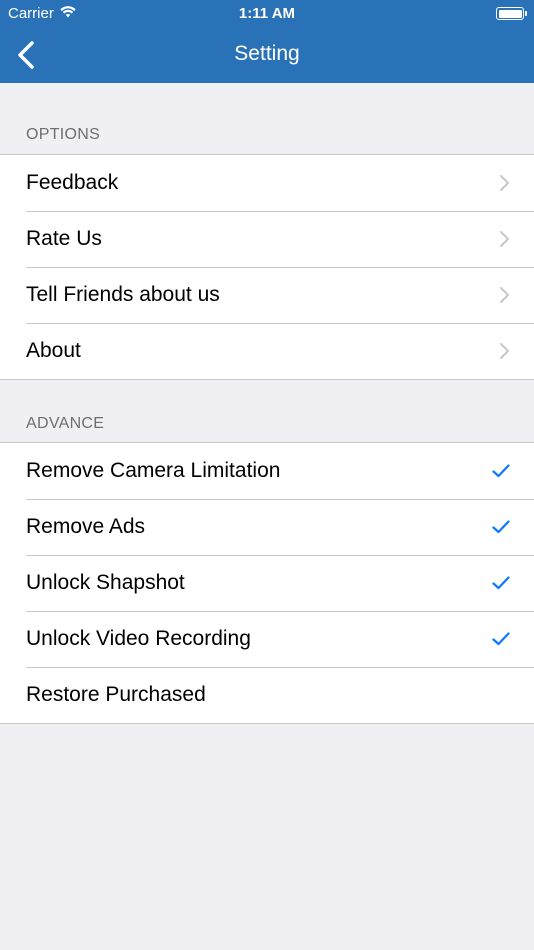 This screenshot has width=534, height=950. What do you see at coordinates (64, 238) in the screenshot?
I see `row-label: Rate Us` at bounding box center [64, 238].